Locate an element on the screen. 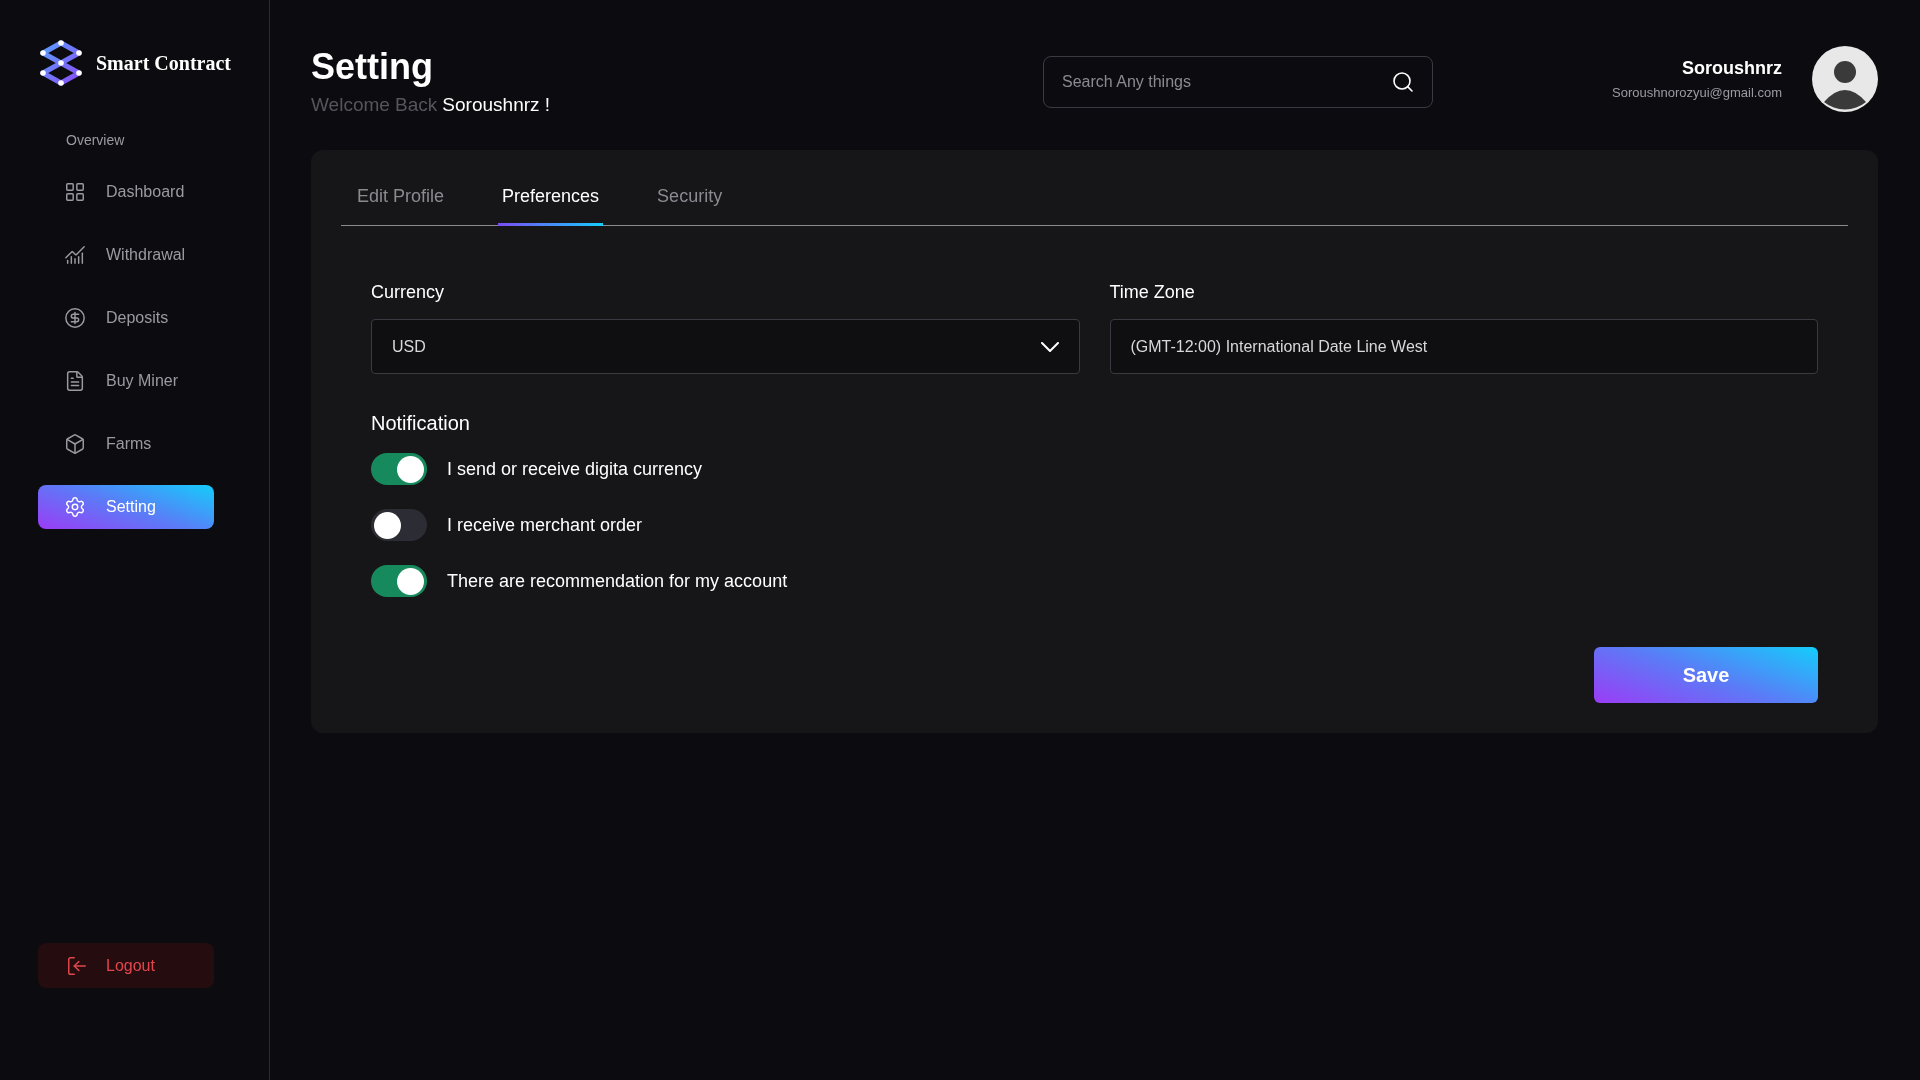  settings-icon is located at coordinates (75, 507).